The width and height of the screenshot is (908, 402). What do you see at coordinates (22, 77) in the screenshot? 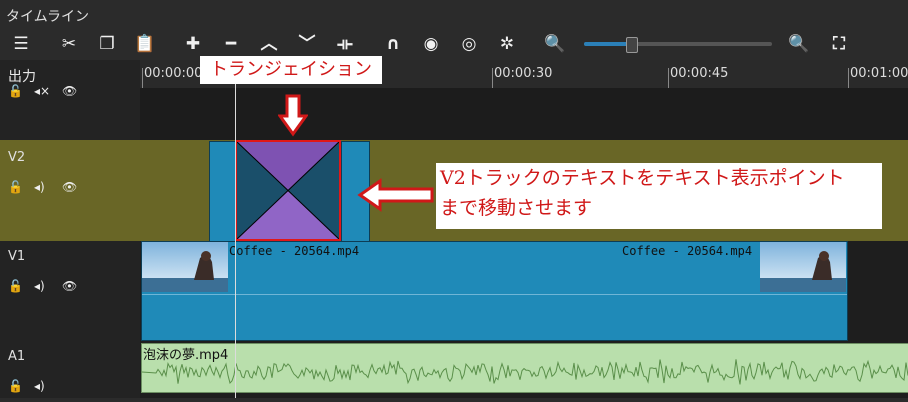
I see `output-label: 出力` at bounding box center [22, 77].